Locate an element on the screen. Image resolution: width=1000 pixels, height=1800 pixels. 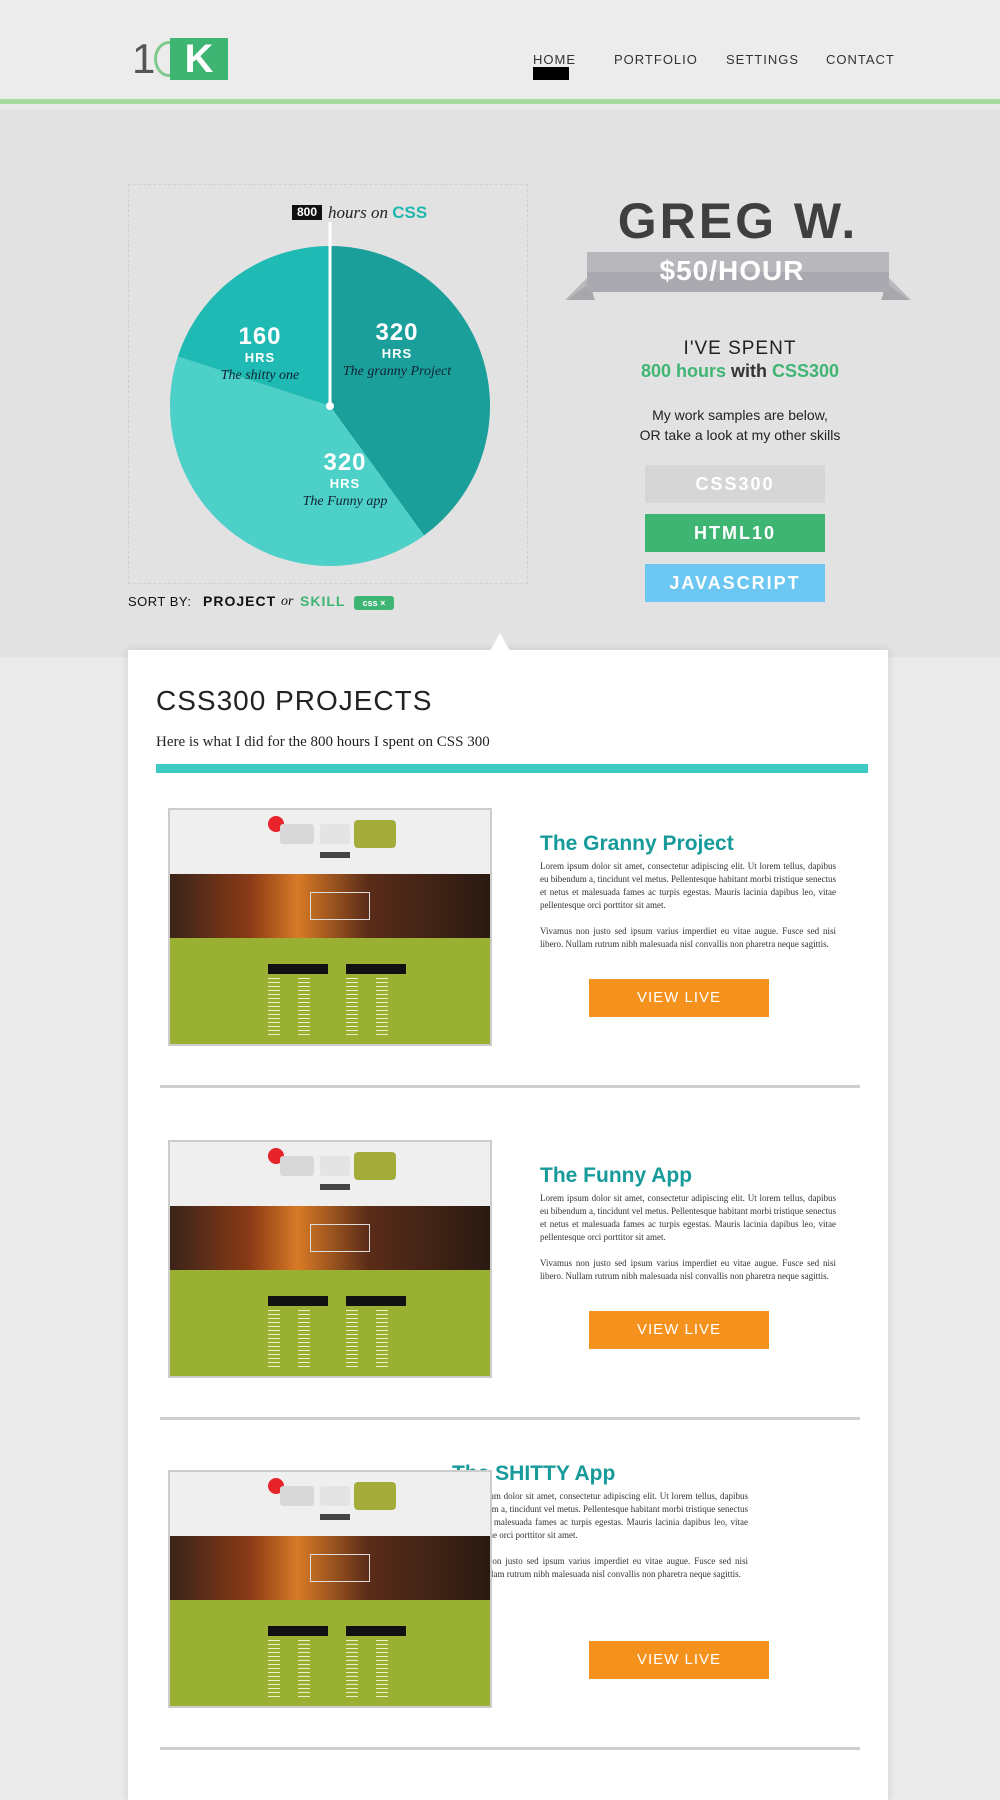
slice-hours: 160 is located at coordinates (260, 336).